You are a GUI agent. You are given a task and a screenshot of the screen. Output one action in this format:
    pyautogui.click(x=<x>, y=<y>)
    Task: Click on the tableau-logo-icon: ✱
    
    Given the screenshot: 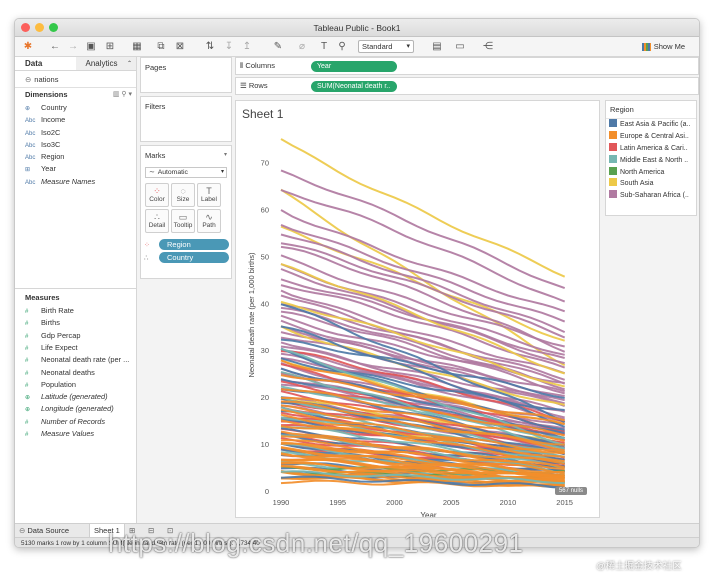 What is the action you would take?
    pyautogui.click(x=28, y=47)
    